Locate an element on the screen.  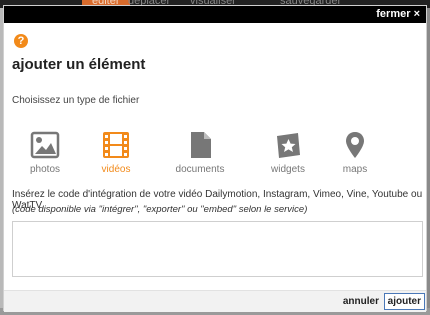
file-type-widgets: widgets is located at coordinates (288, 152).